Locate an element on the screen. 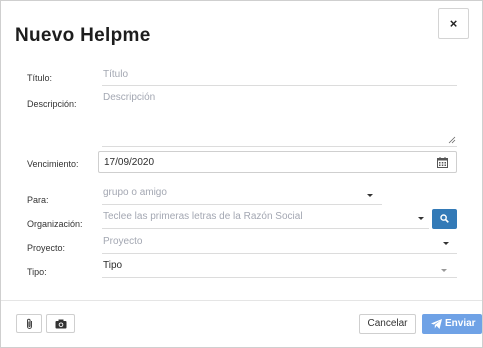 This screenshot has height=348, width=483. para-label: Para: is located at coordinates (38, 200).